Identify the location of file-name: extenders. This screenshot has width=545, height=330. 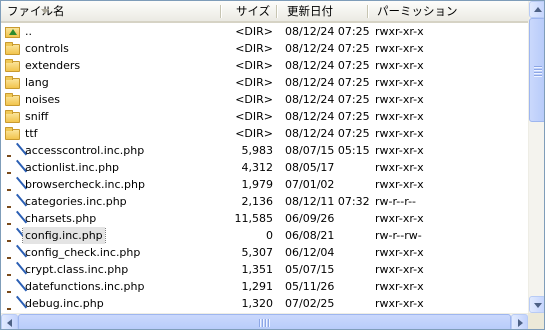
(53, 65).